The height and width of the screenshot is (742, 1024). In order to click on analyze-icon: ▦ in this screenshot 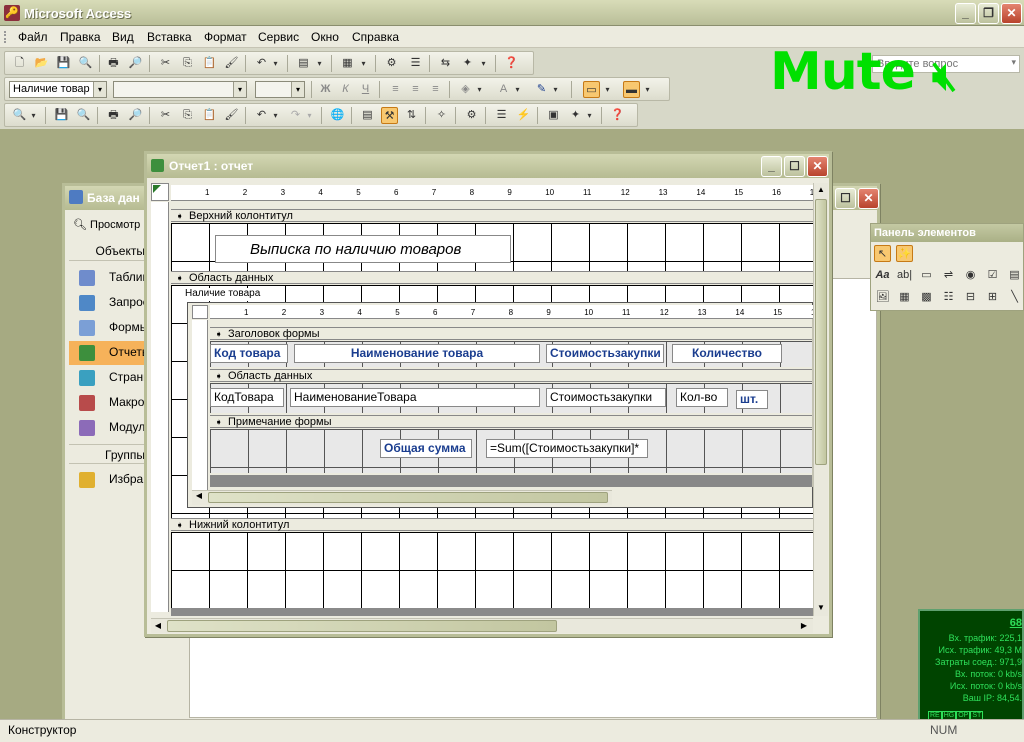, I will do `click(347, 63)`.